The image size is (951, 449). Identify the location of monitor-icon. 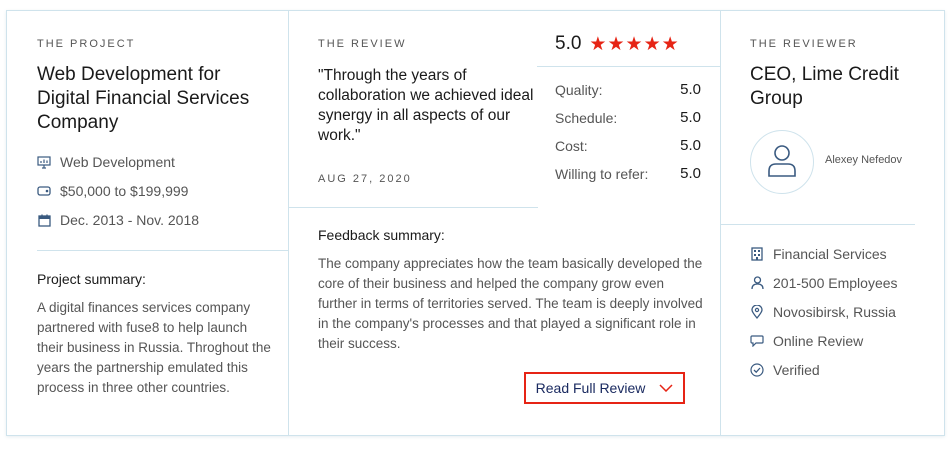
(44, 162).